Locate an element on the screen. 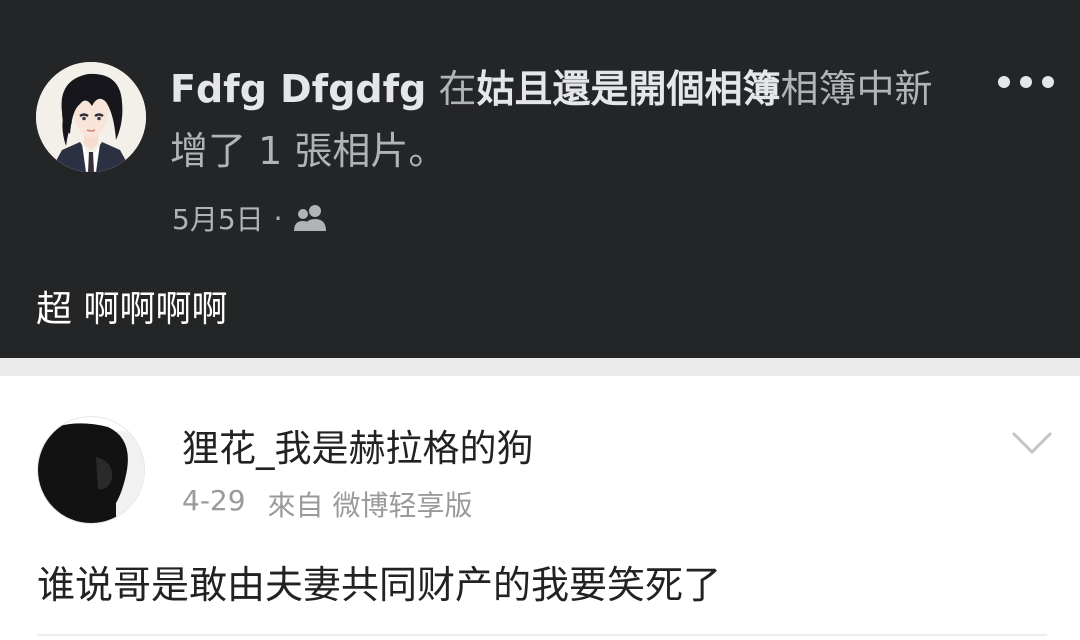  action-prefix: 在 is located at coordinates (451, 89).